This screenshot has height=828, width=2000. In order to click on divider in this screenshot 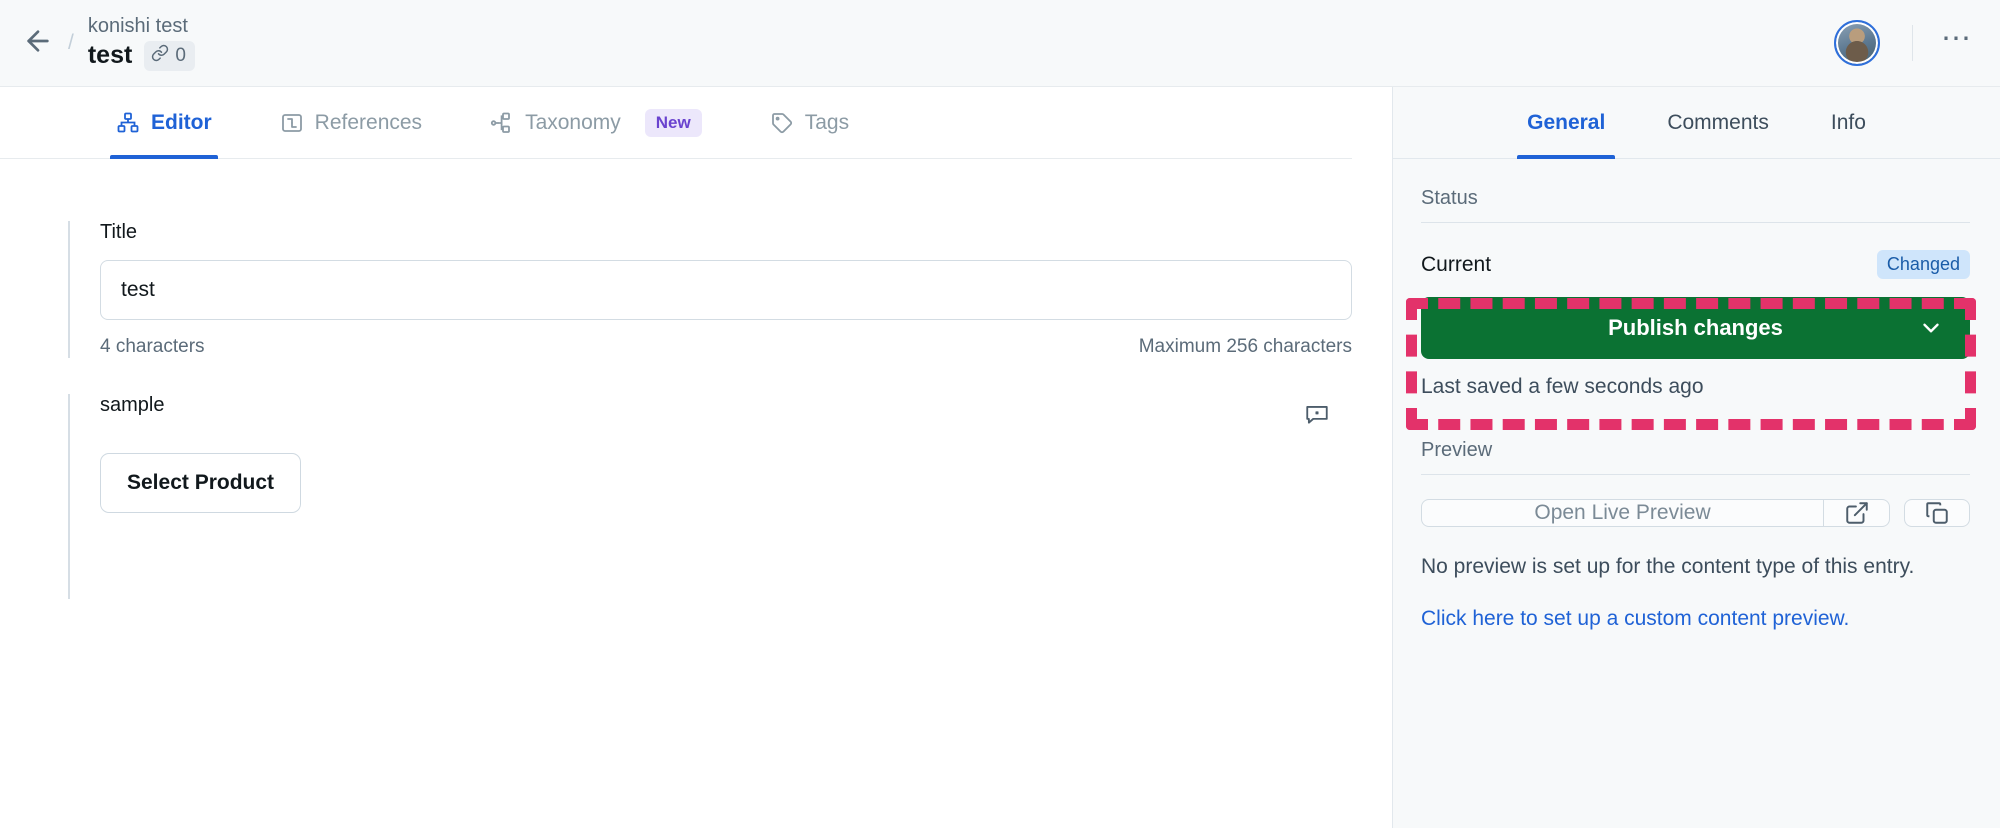, I will do `click(1912, 43)`.